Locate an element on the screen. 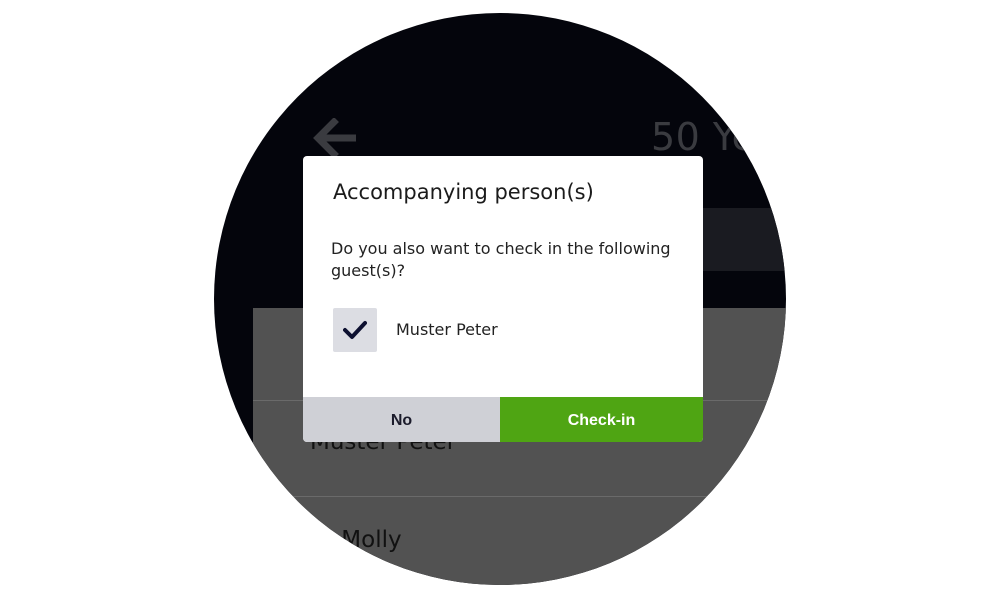  page-title: 50 Ye is located at coordinates (703, 137).